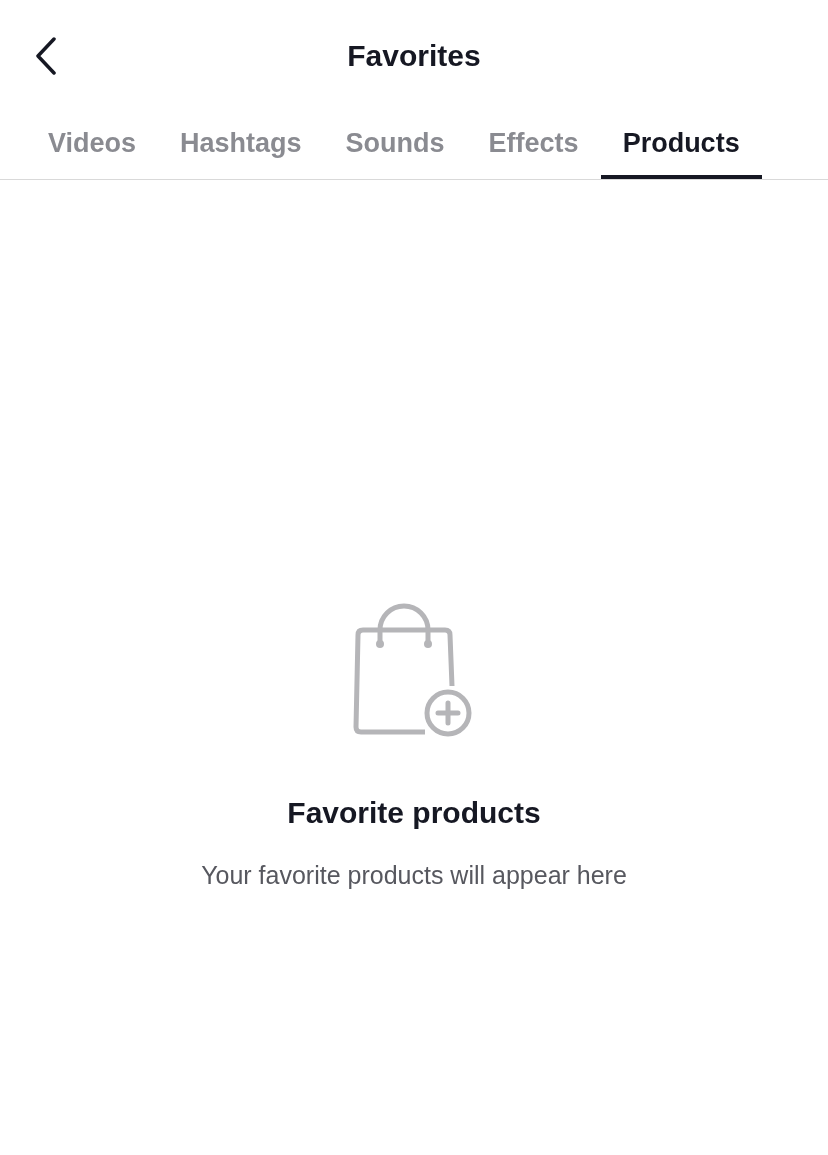  I want to click on back-icon, so click(46, 56).